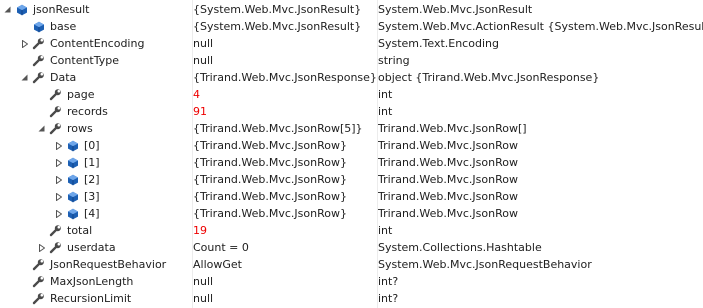 The height and width of the screenshot is (308, 703). What do you see at coordinates (540, 9) in the screenshot?
I see `type-cell: System.Web.Mvc.JsonResult` at bounding box center [540, 9].